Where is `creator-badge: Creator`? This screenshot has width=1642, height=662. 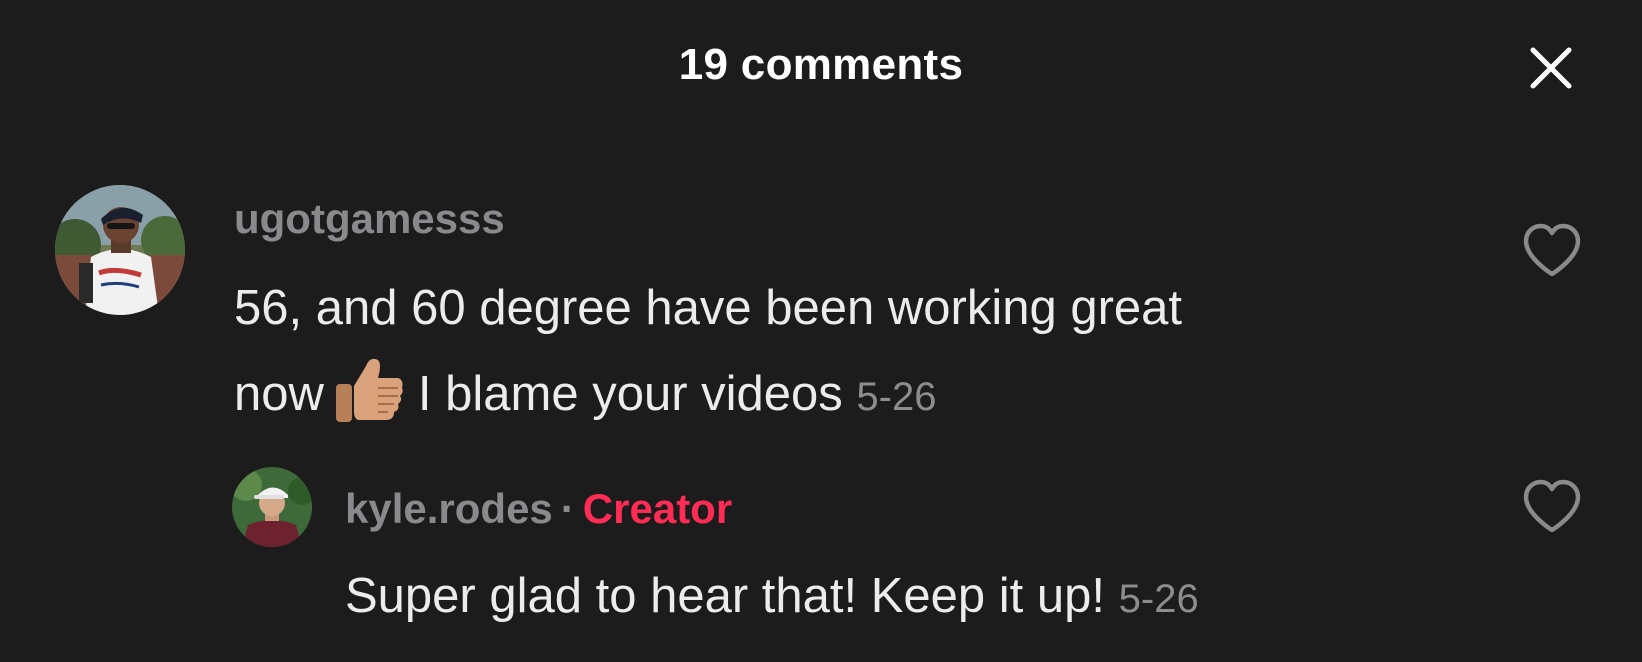
creator-badge: Creator is located at coordinates (657, 508).